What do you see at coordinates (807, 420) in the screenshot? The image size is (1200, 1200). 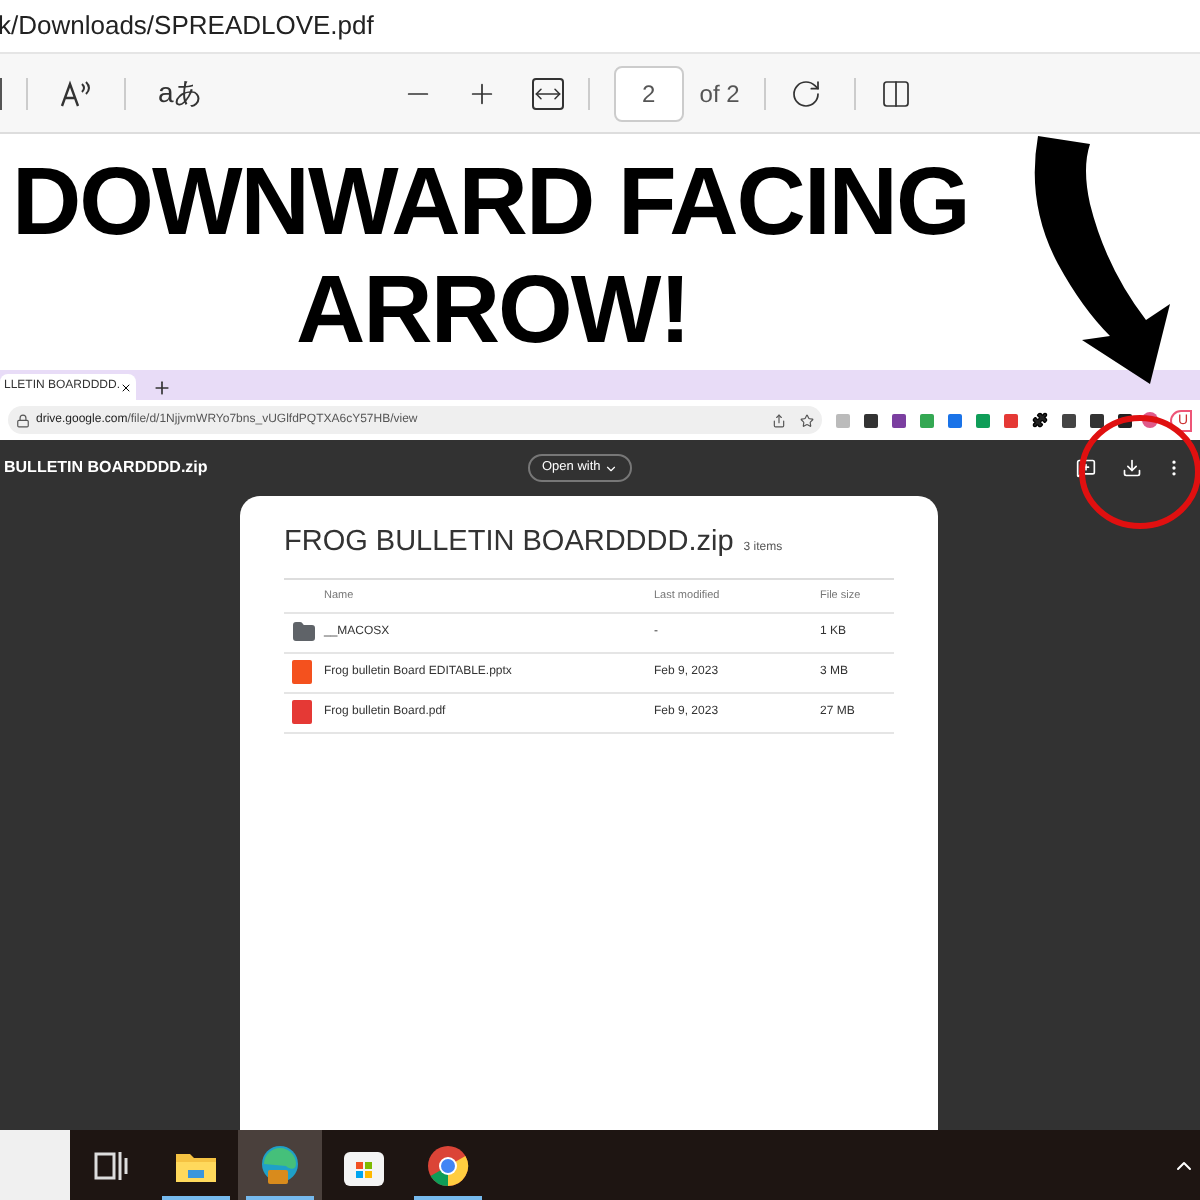 I see `star-icon` at bounding box center [807, 420].